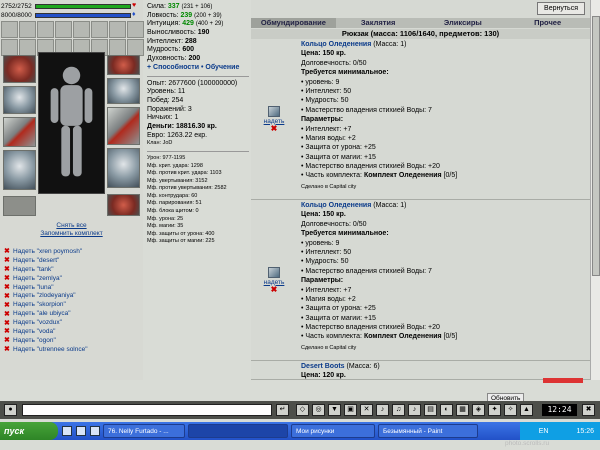  What do you see at coordinates (34, 331) in the screenshot?
I see `saved-set-label: Надеть "voda"` at bounding box center [34, 331].